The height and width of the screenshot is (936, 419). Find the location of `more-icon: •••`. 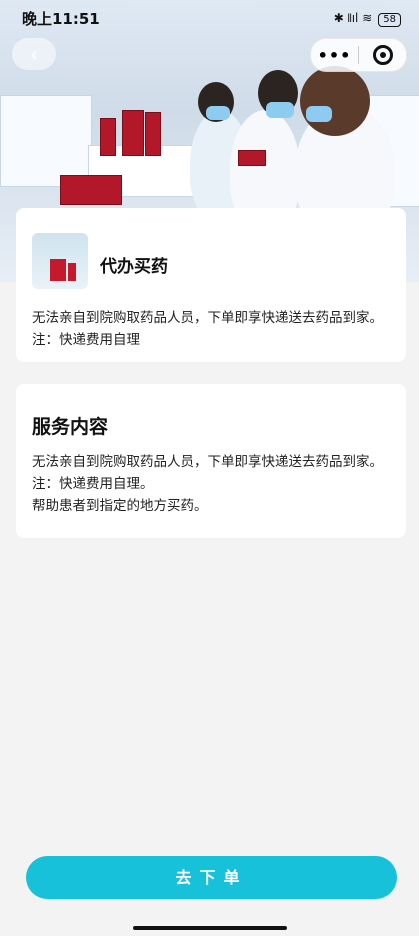

more-icon: ••• is located at coordinates (334, 55).